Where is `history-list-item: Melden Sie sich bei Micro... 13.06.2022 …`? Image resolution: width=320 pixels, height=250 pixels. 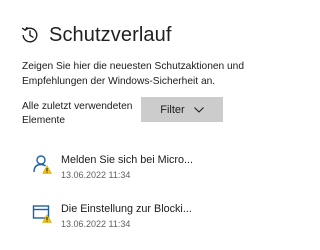 history-list-item: Melden Sie sich bei Micro... 13.06.2022 … is located at coordinates (139, 171).